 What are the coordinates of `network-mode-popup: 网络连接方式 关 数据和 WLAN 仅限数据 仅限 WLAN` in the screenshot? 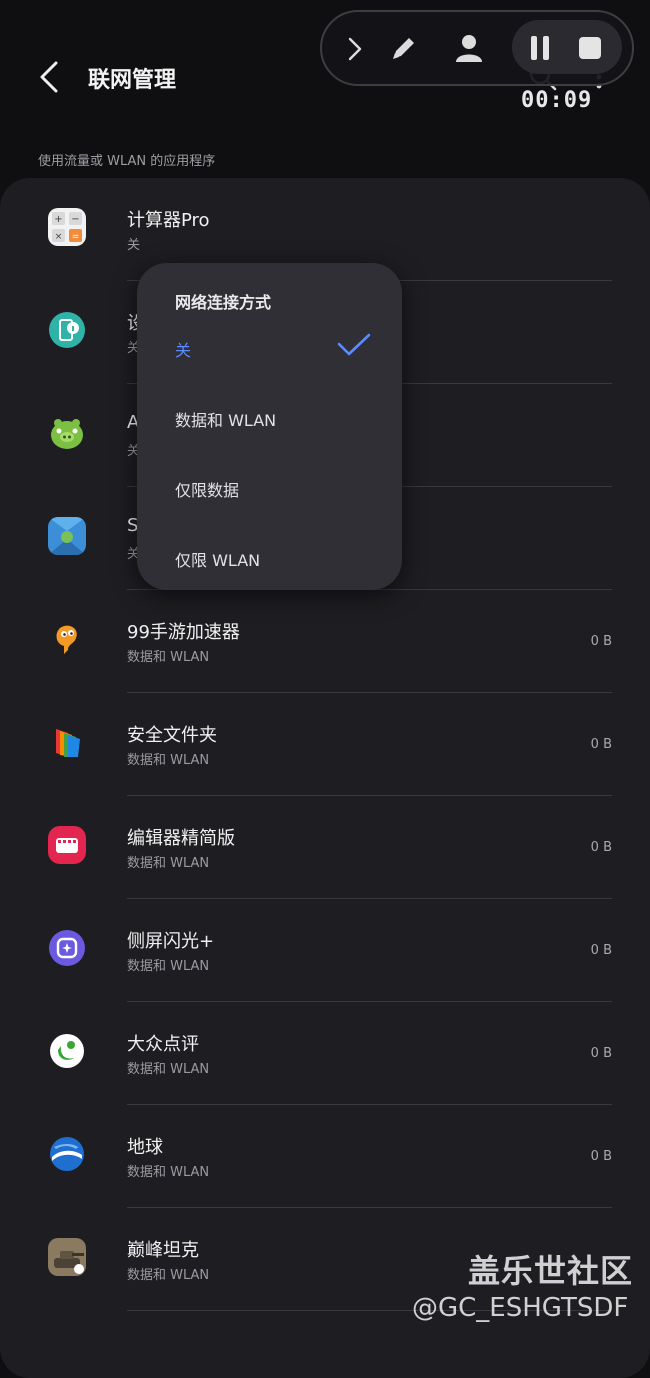 It's located at (269, 426).